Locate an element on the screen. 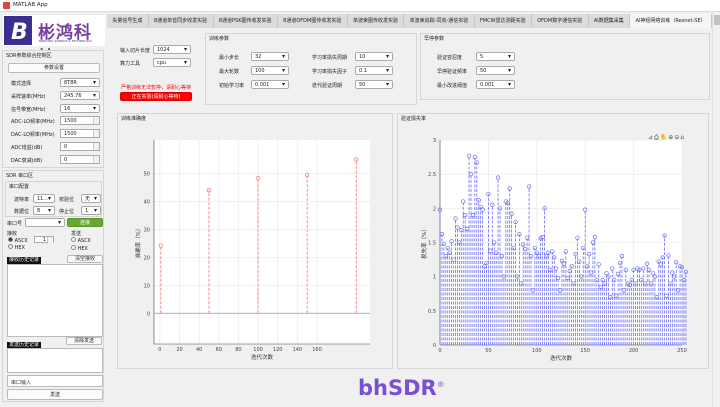 Image resolution: width=720 pixels, height=407 pixels. tab-1: 8通道单音同步收发实验 is located at coordinates (181, 21).